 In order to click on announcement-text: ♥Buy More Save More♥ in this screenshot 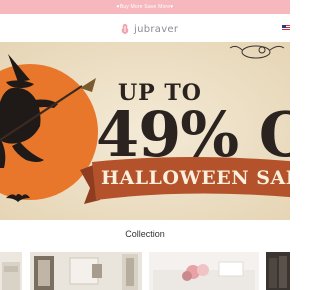, I will do `click(145, 7)`.